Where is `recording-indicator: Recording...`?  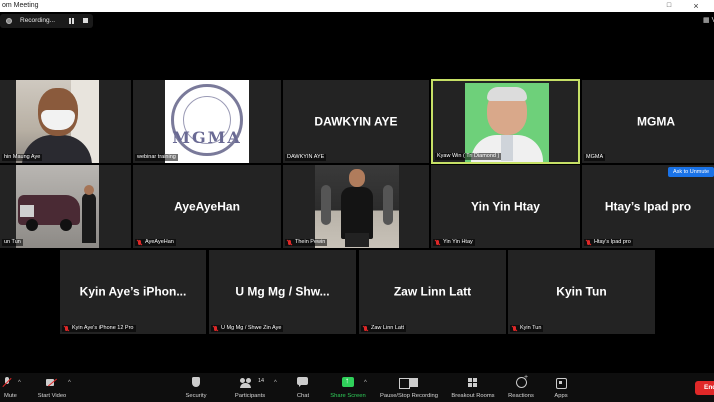 recording-indicator: Recording... is located at coordinates (46, 21).